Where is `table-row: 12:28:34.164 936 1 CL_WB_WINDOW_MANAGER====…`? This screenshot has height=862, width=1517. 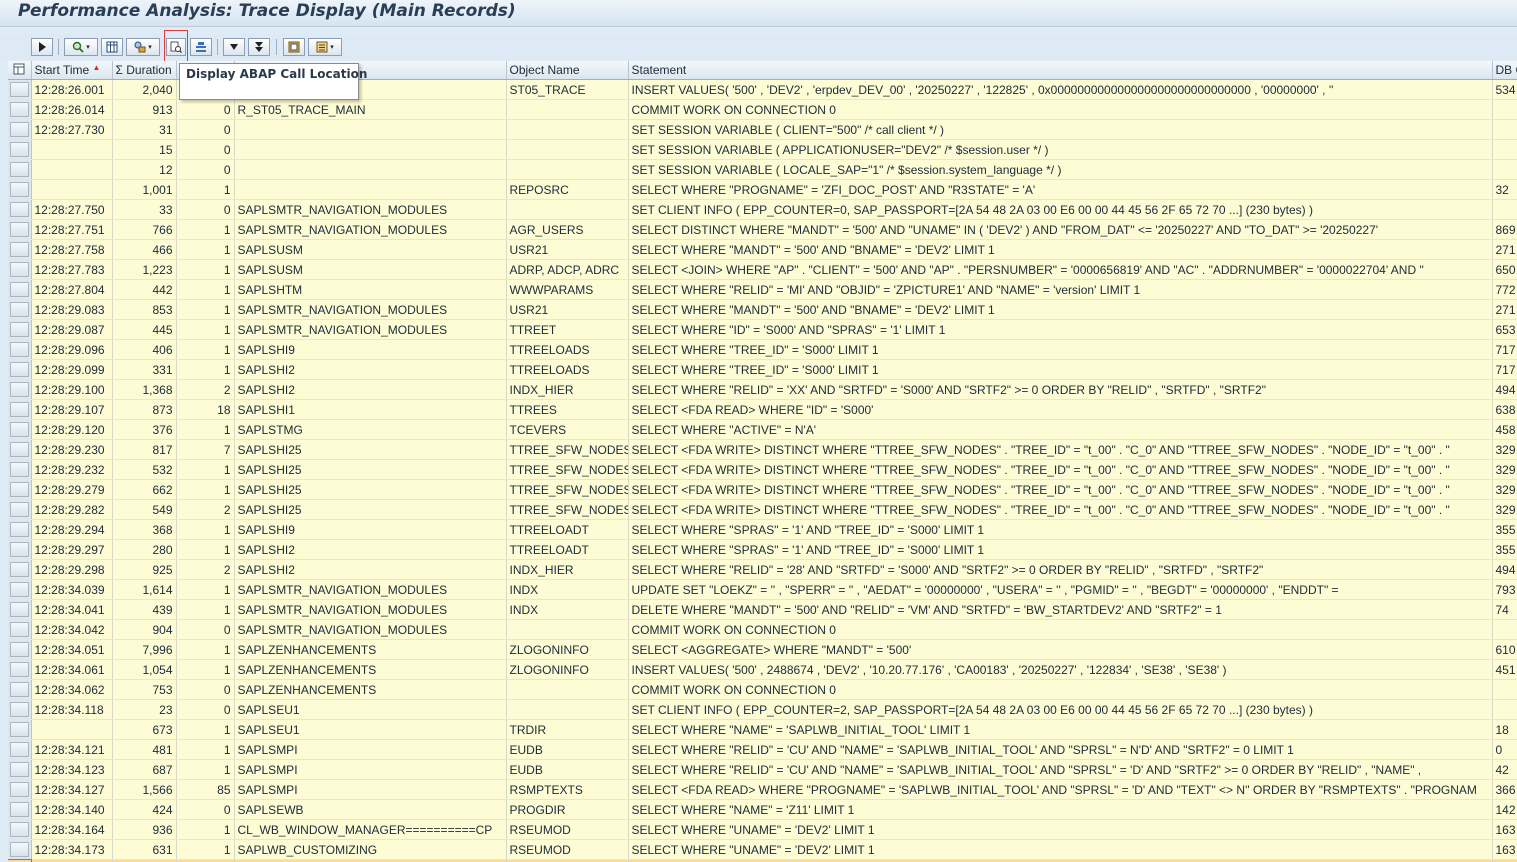
table-row: 12:28:34.164 936 1 CL_WB_WINDOW_MANAGER====… is located at coordinates (762, 829).